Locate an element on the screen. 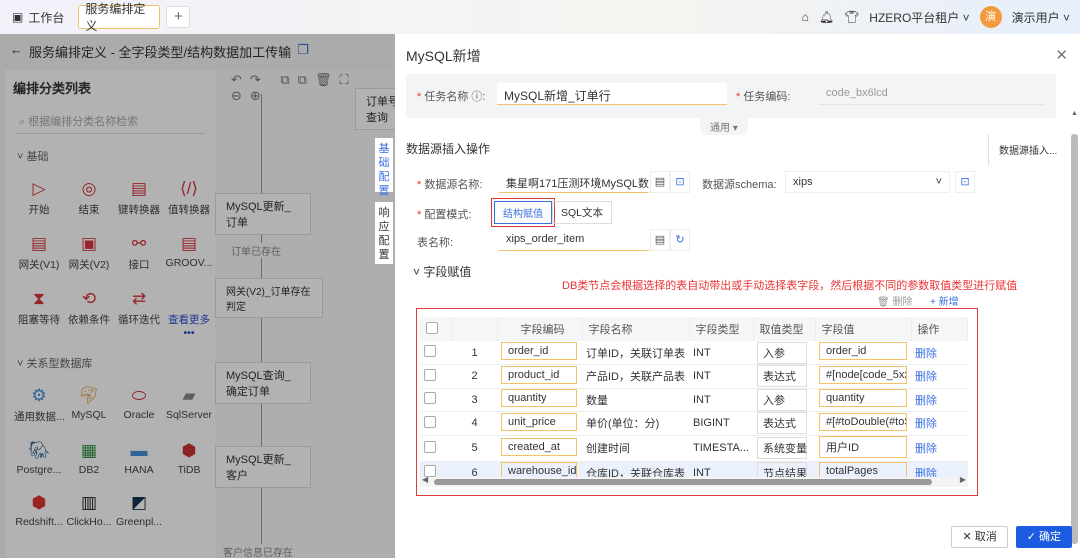 The width and height of the screenshot is (1080, 559). general-toggle: 通用 ▾ is located at coordinates (724, 126).